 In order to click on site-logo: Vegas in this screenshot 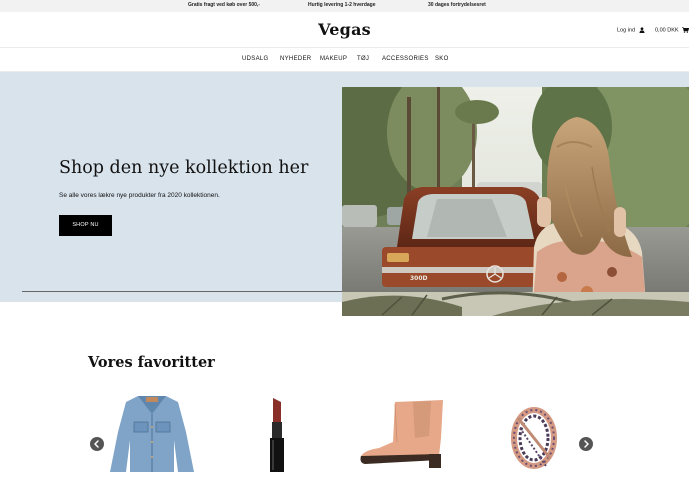, I will do `click(344, 29)`.